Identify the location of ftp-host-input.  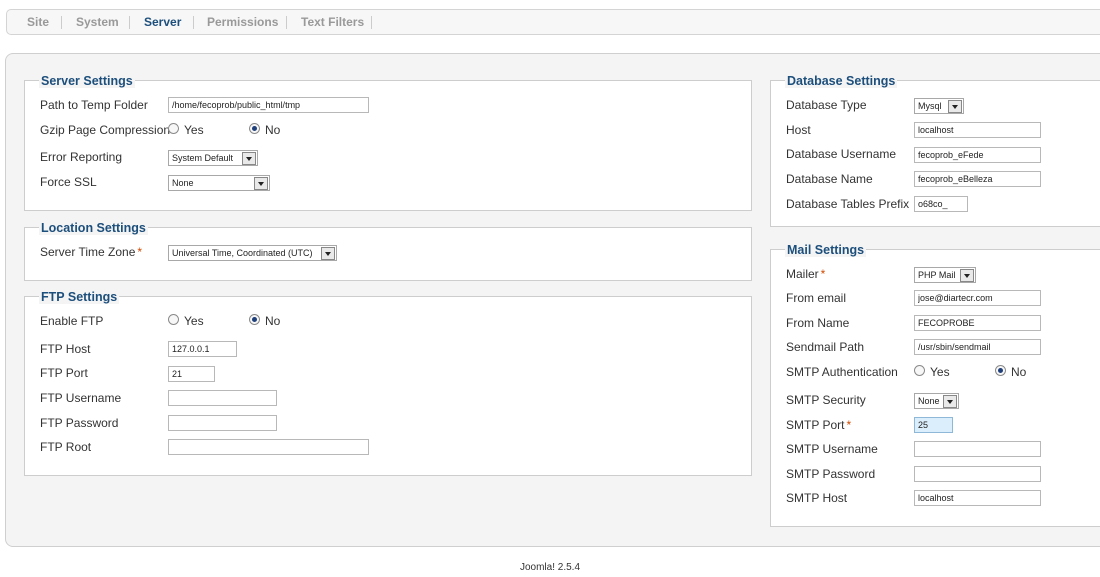
(202, 349).